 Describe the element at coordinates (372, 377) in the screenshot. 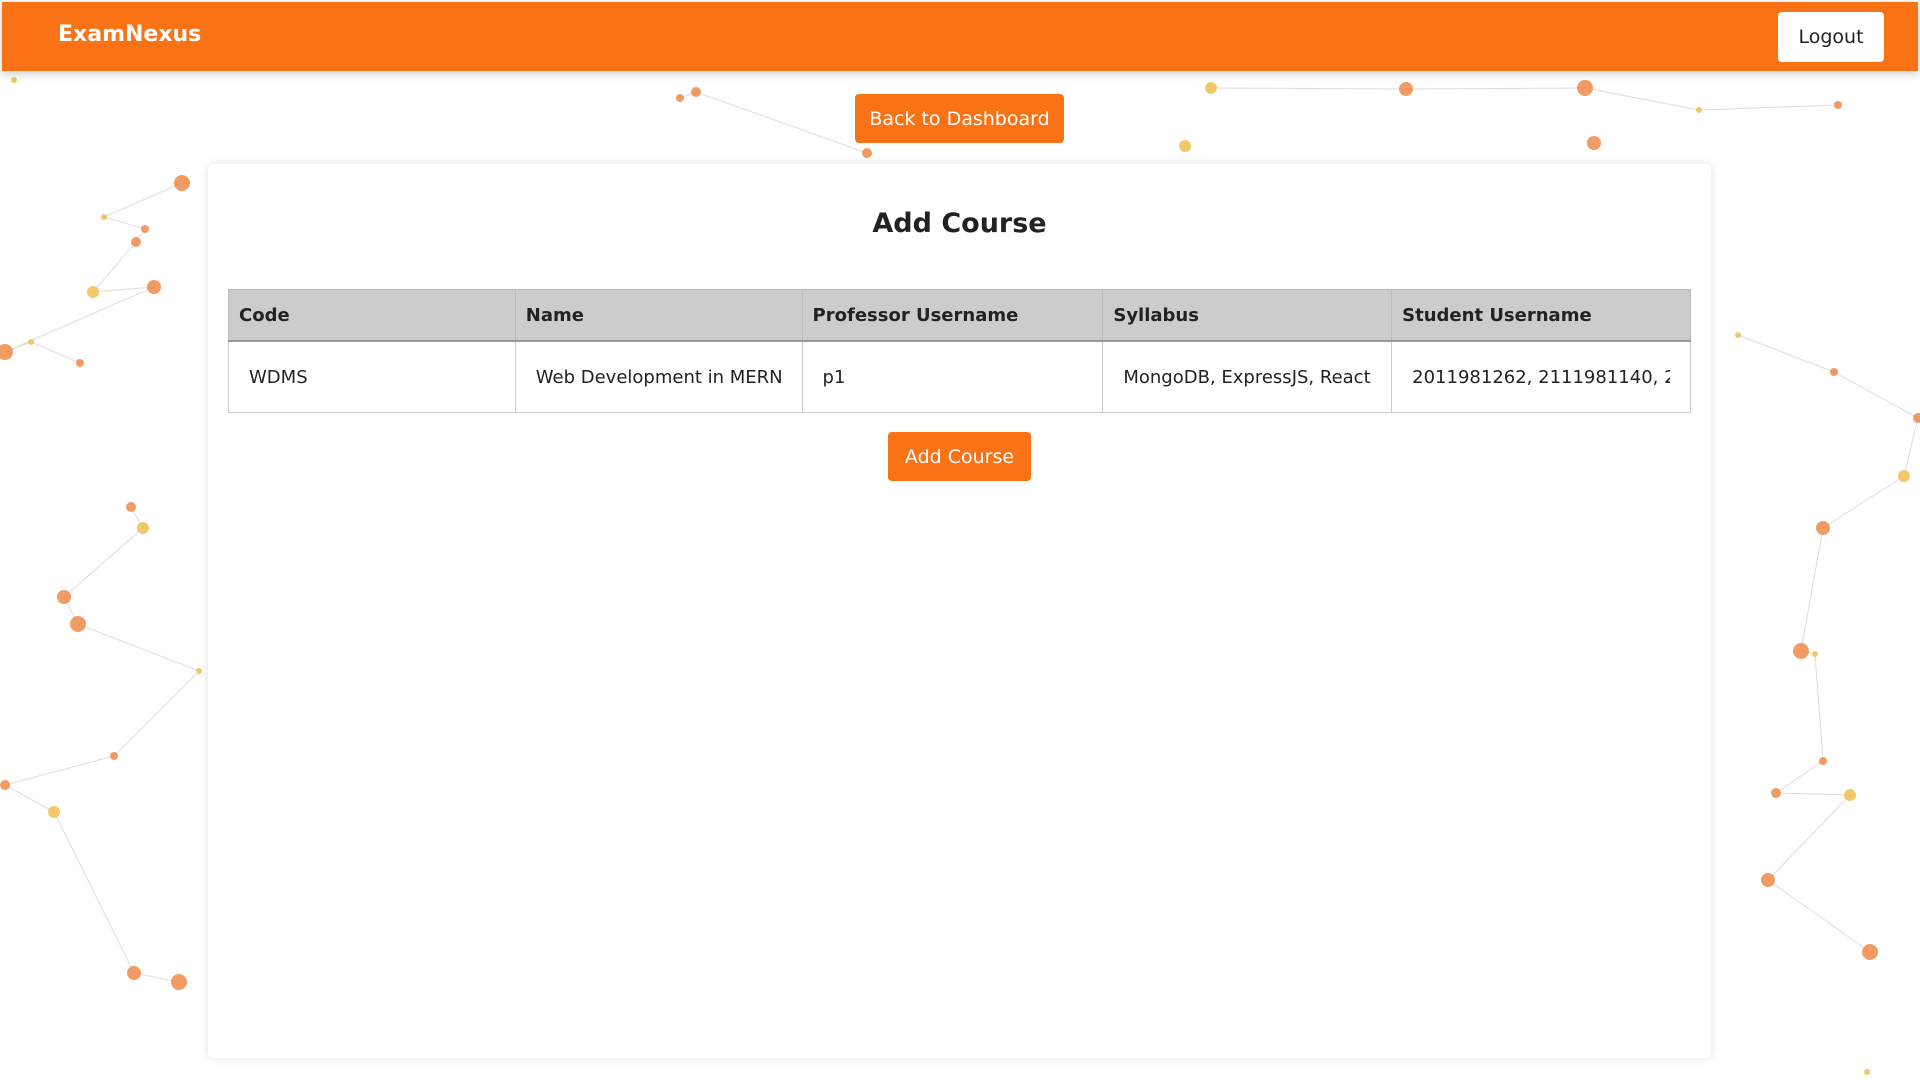

I see `code-input` at that location.